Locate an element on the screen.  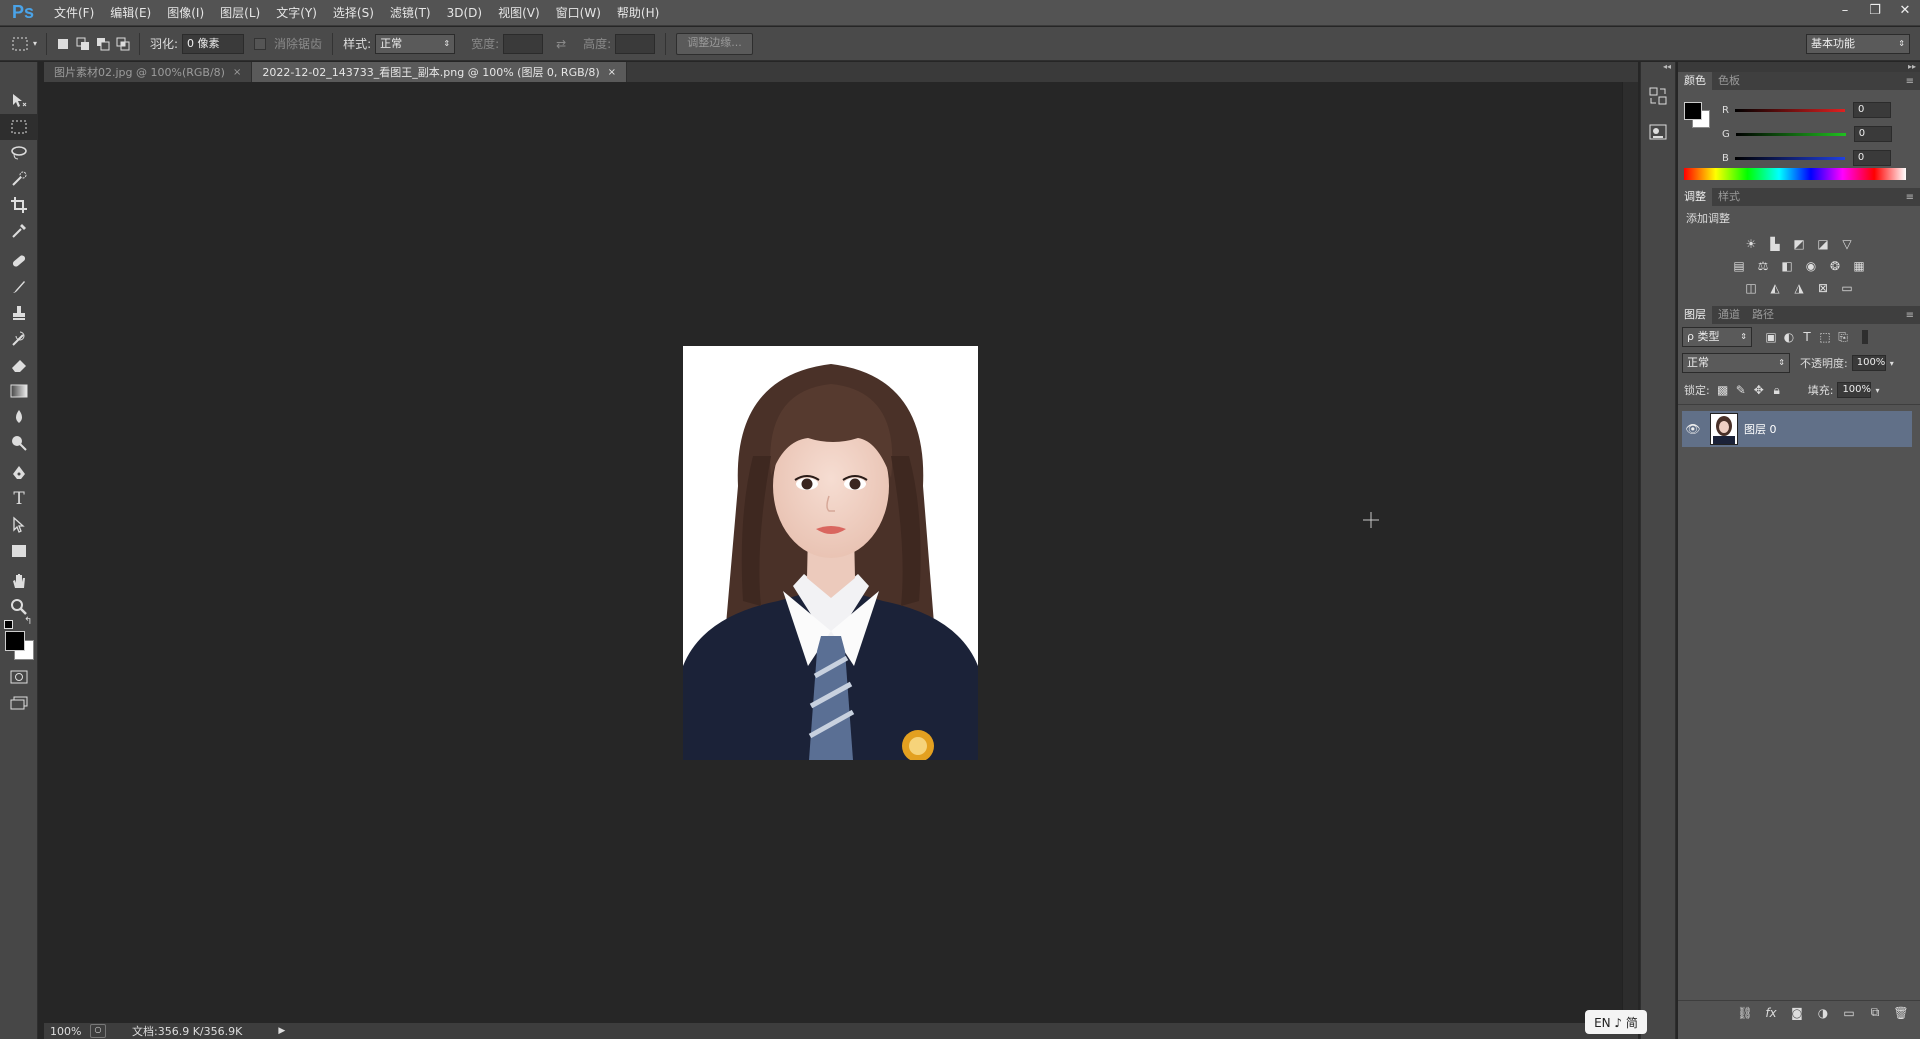
rectangle-tool-icon is located at coordinates (19, 551).